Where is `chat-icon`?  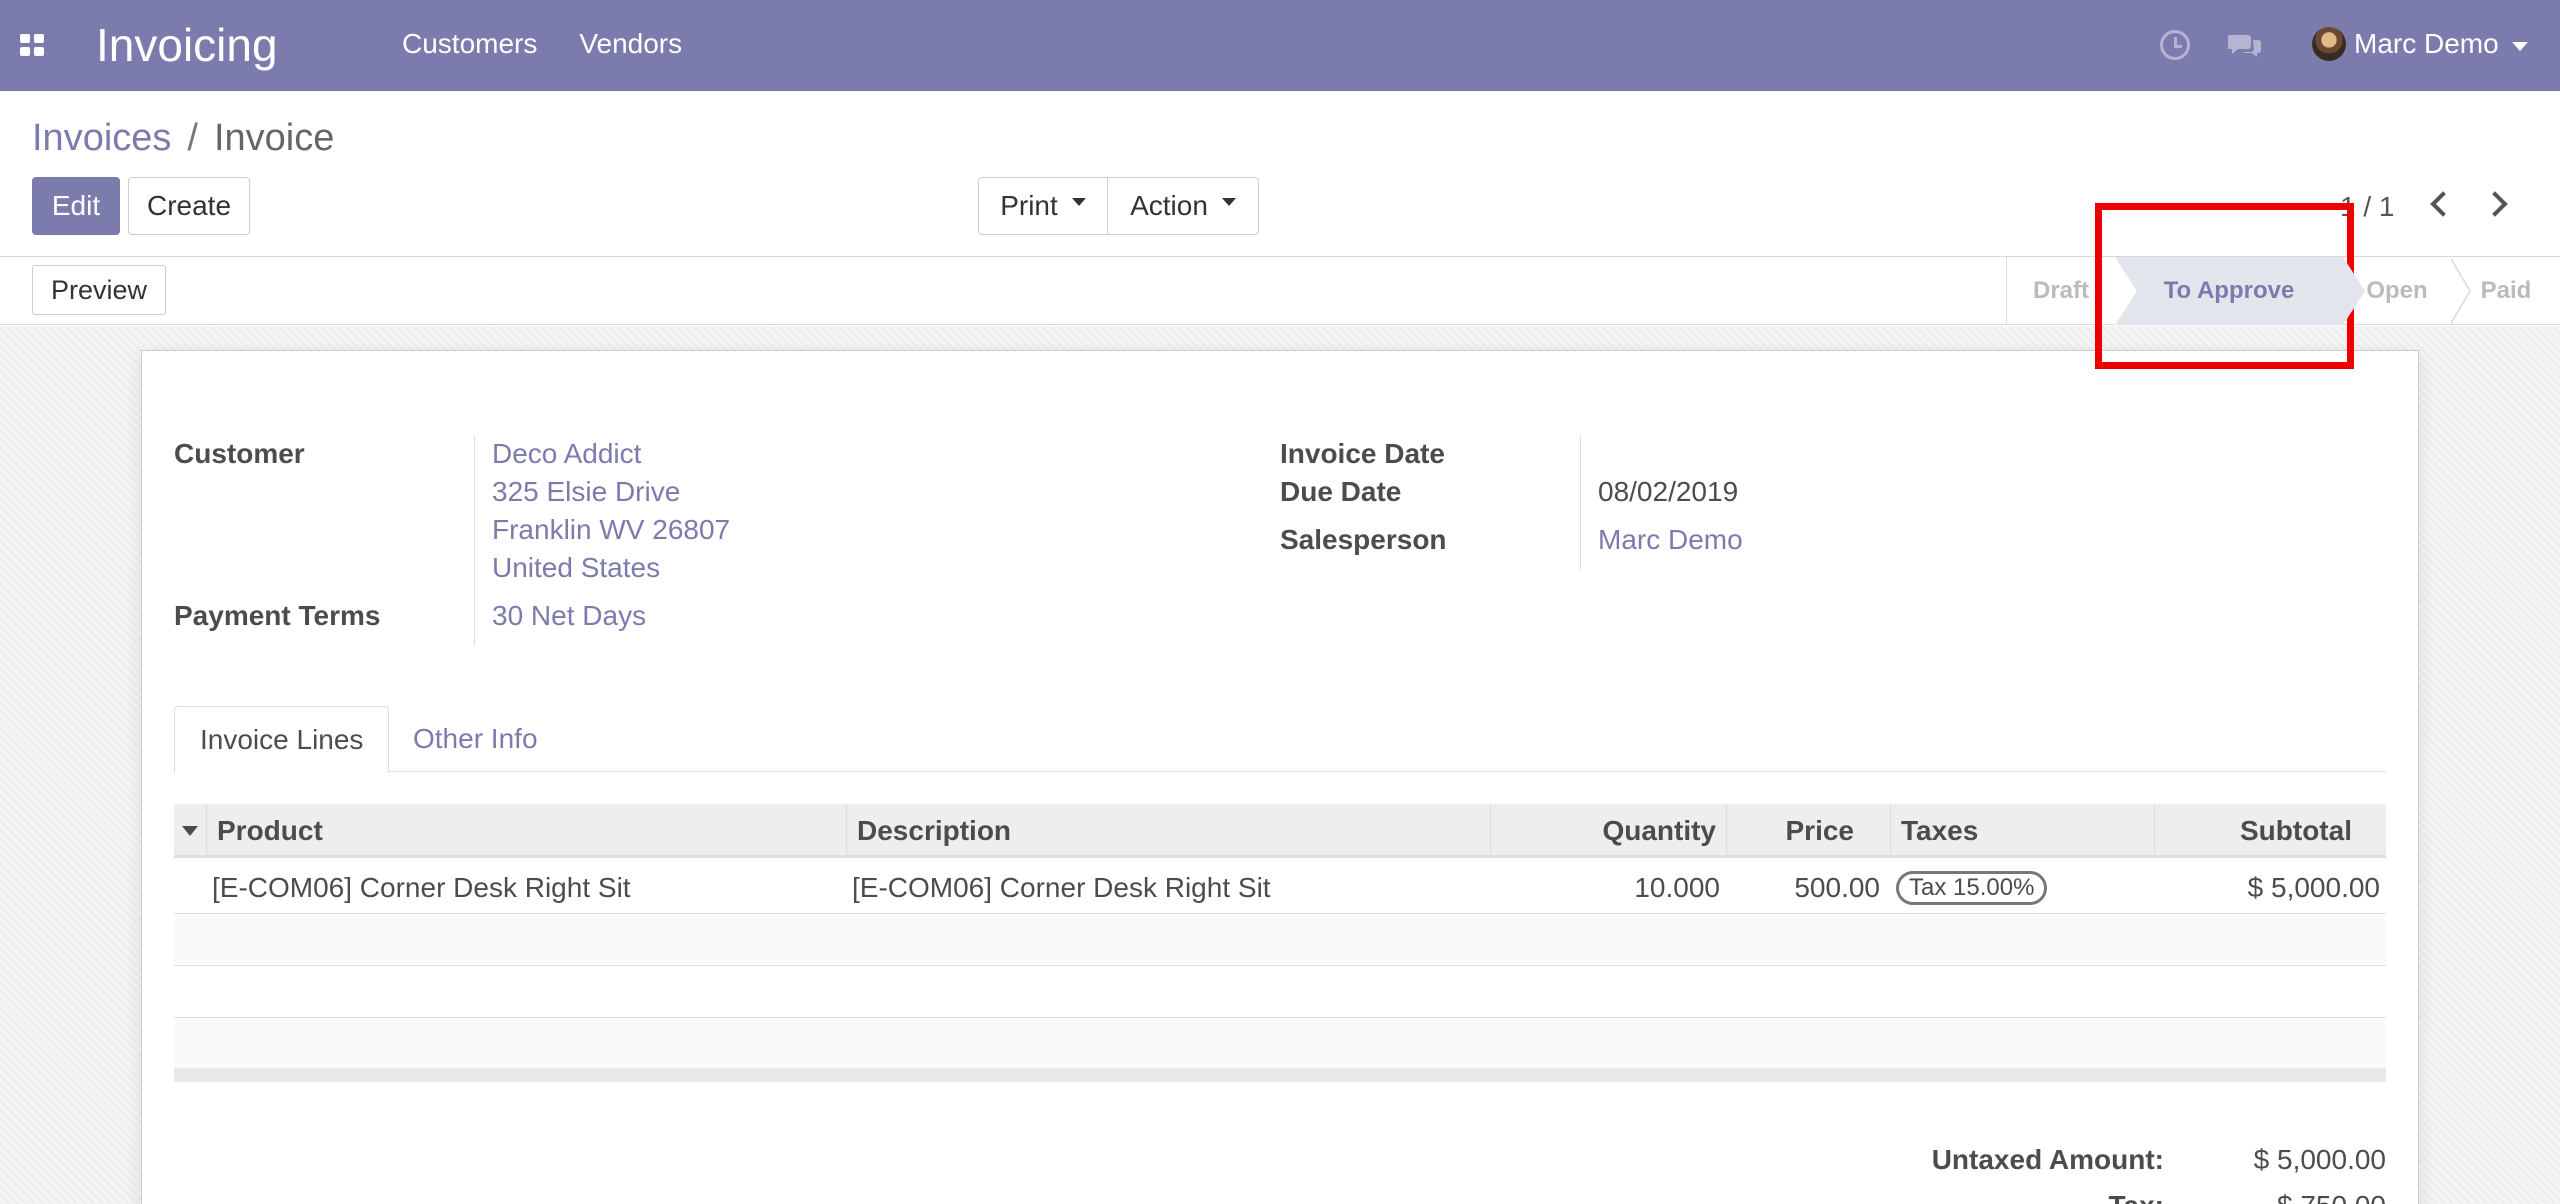 chat-icon is located at coordinates (2245, 45).